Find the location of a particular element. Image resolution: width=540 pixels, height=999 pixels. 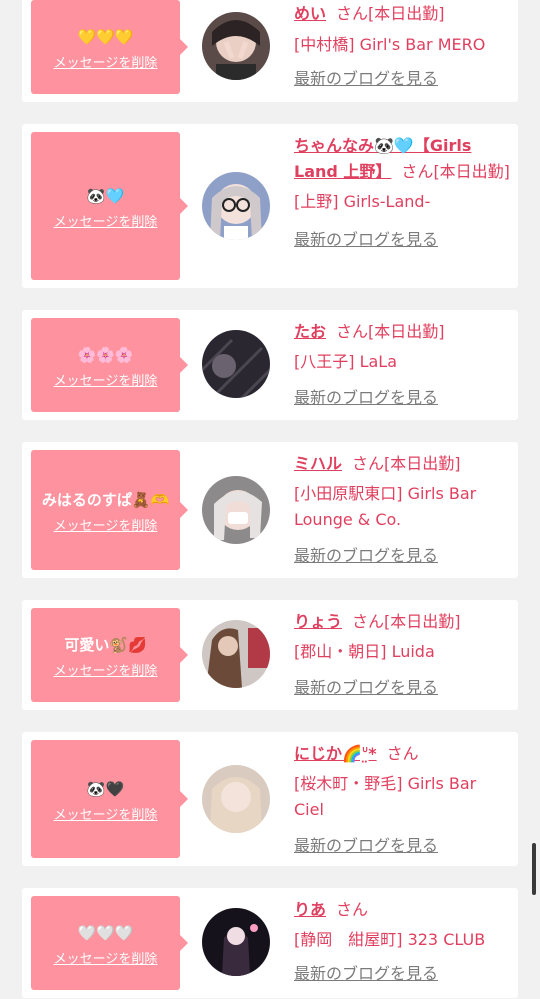

message-text: 🐼🩵 is located at coordinates (105, 195).